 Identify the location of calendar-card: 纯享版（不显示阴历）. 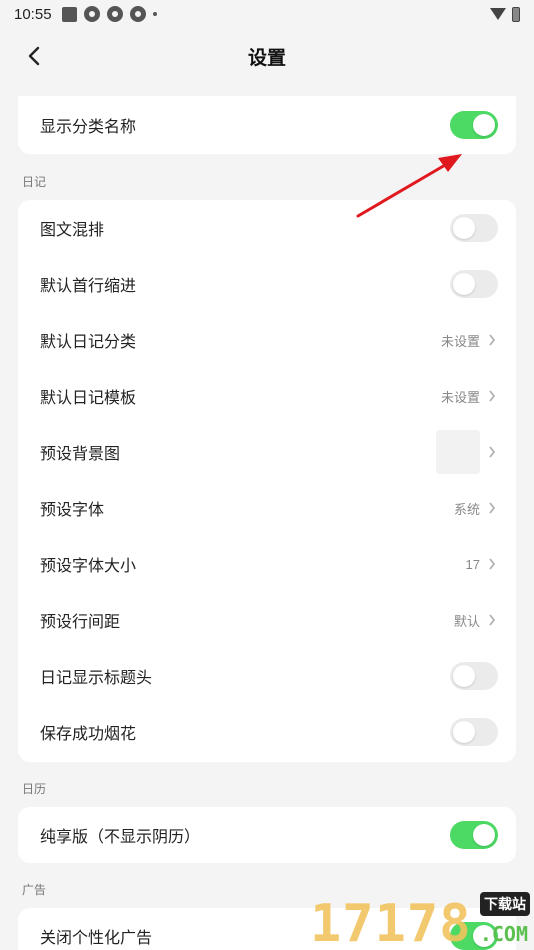
(267, 835).